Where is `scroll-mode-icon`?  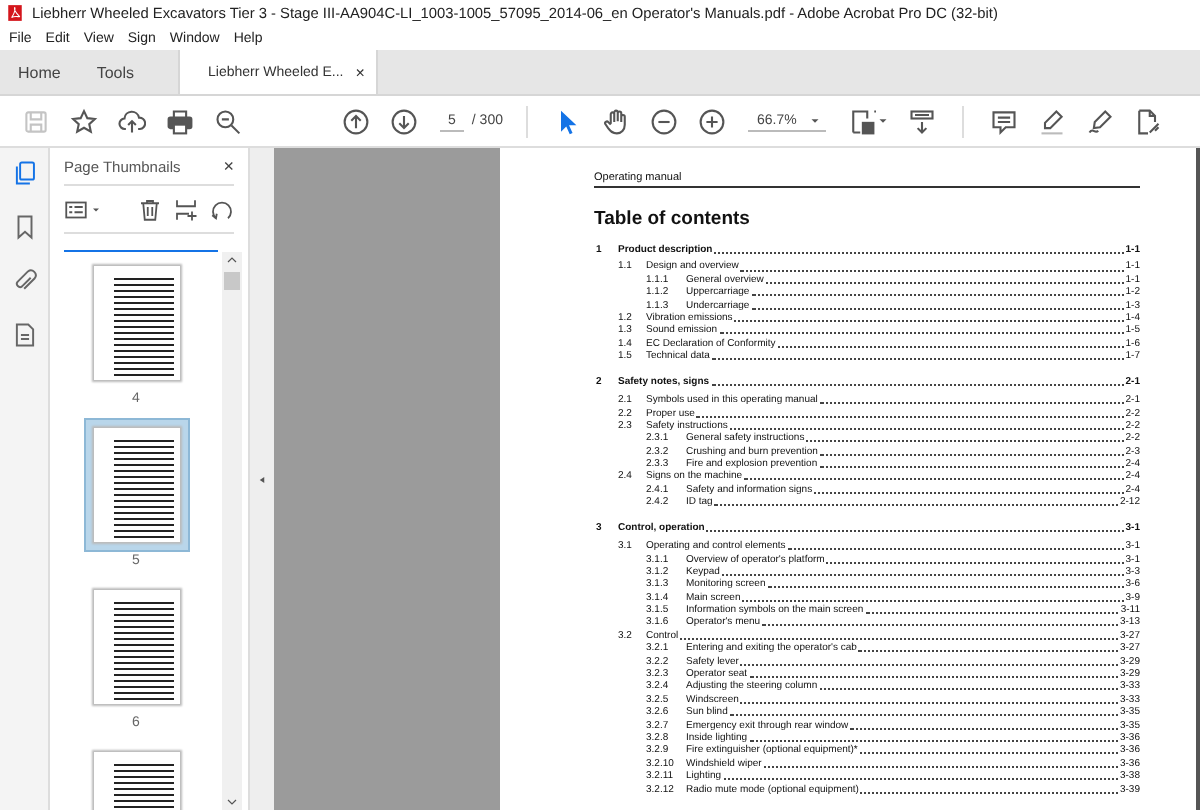 scroll-mode-icon is located at coordinates (922, 121).